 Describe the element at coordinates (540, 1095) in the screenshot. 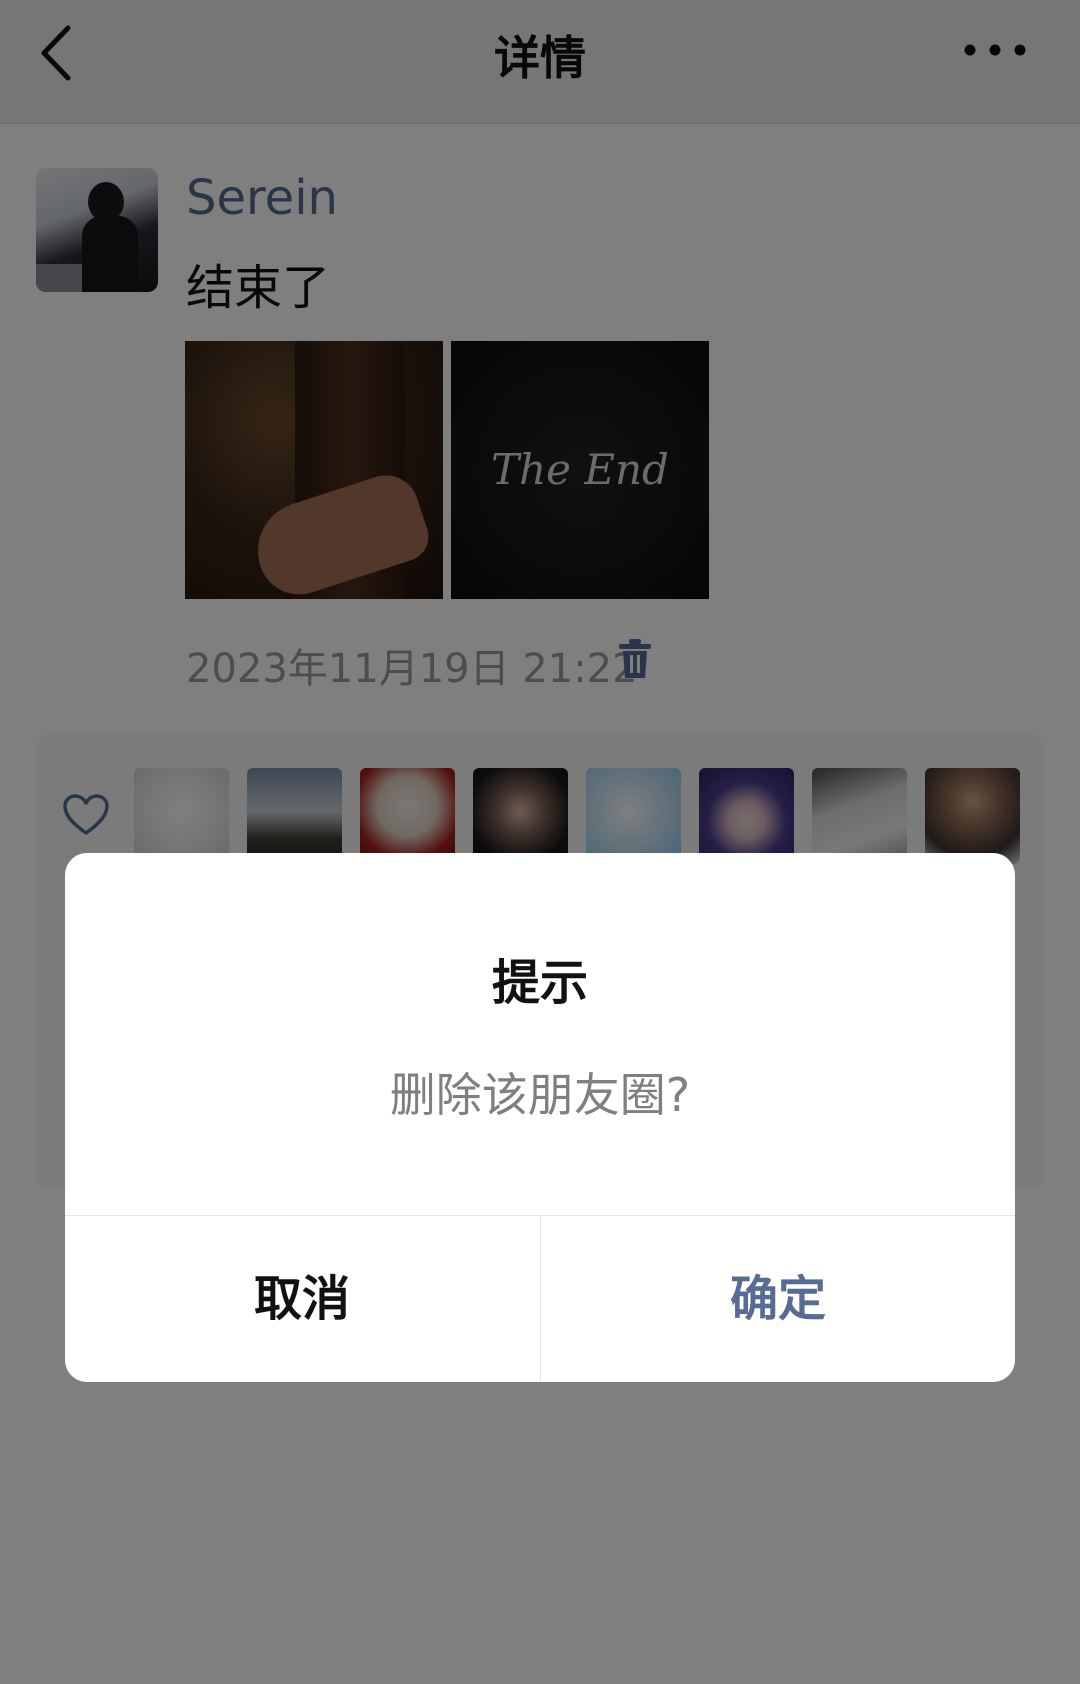

I see `dialog-message: 删除该朋友圈?` at that location.